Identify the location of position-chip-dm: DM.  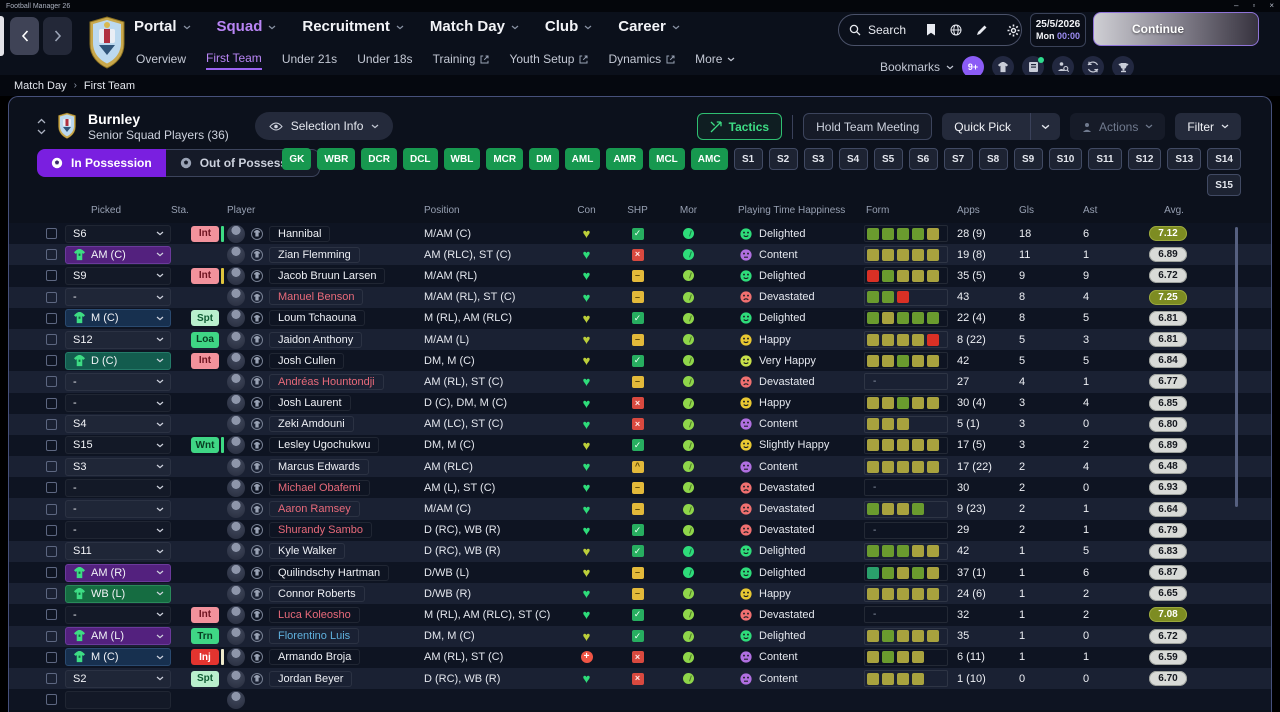
(544, 159).